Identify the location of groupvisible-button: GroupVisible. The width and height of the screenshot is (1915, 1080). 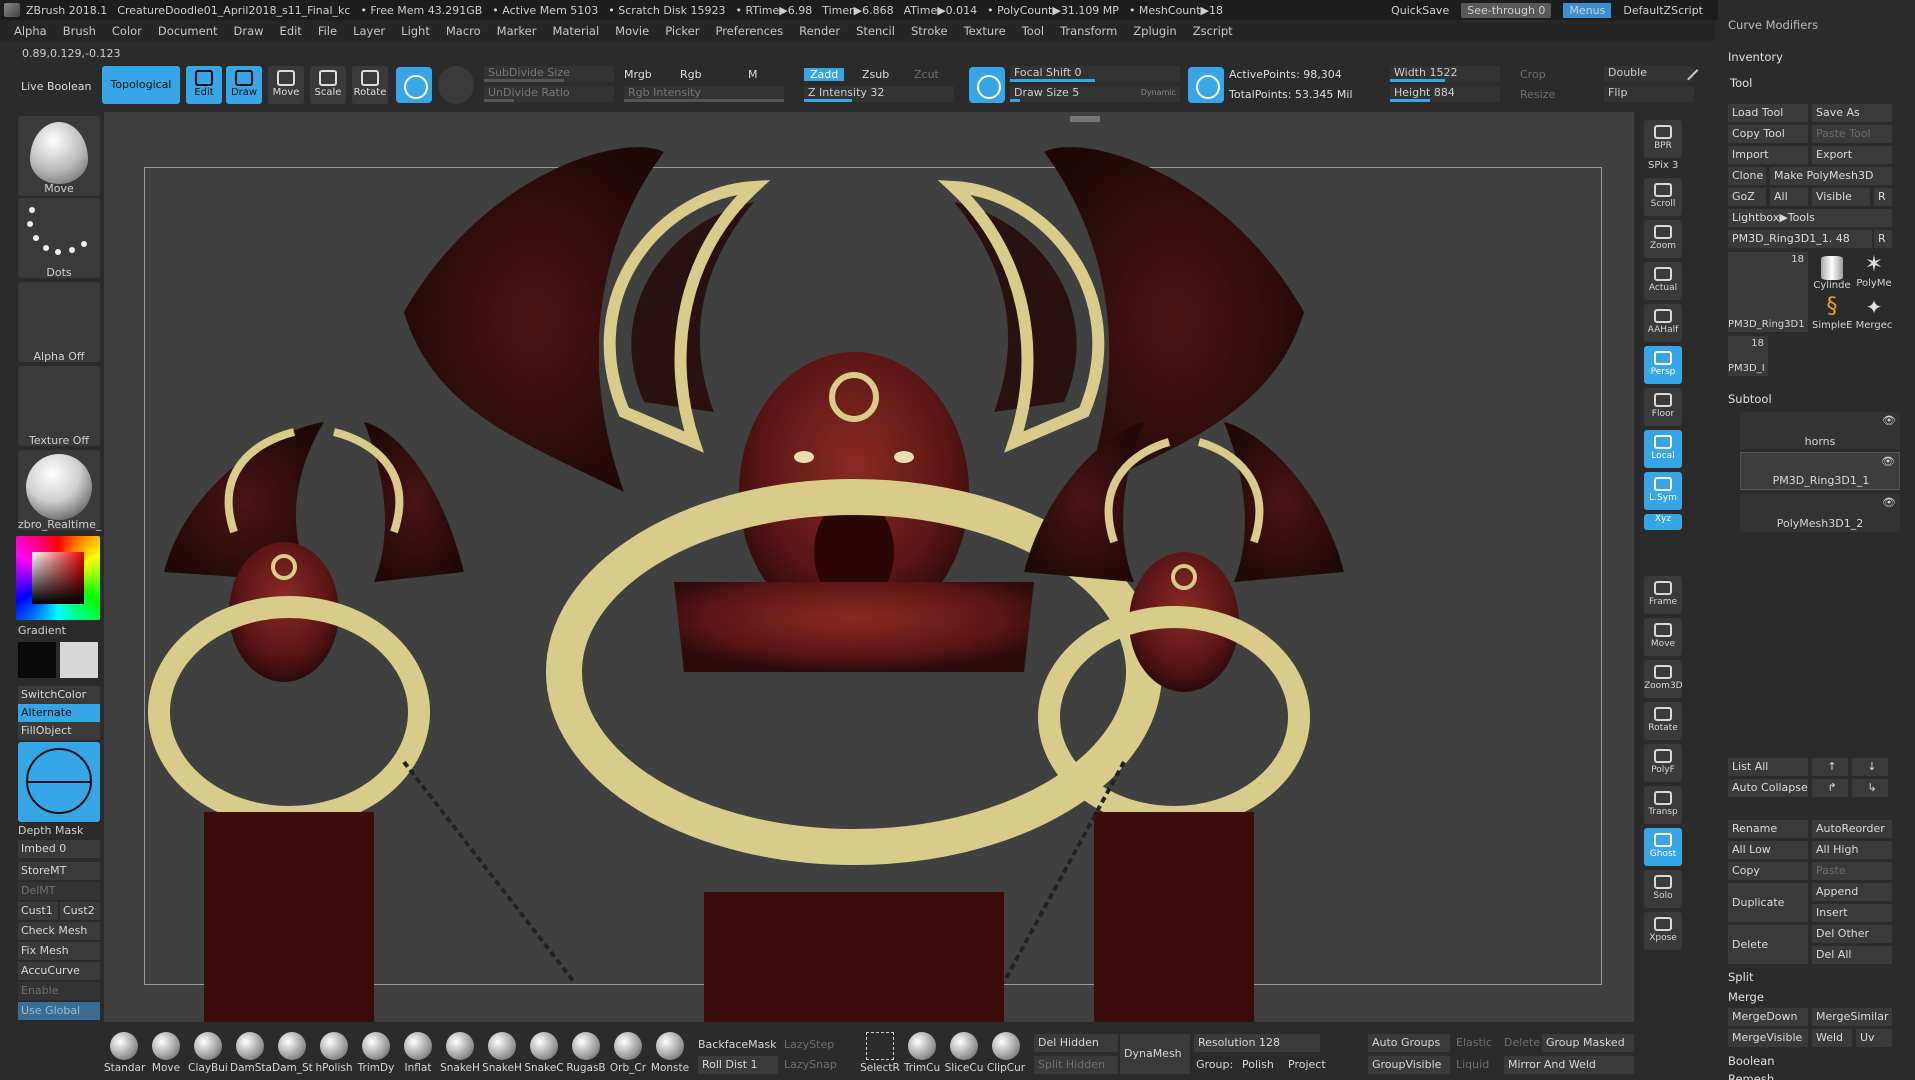
(1409, 1065).